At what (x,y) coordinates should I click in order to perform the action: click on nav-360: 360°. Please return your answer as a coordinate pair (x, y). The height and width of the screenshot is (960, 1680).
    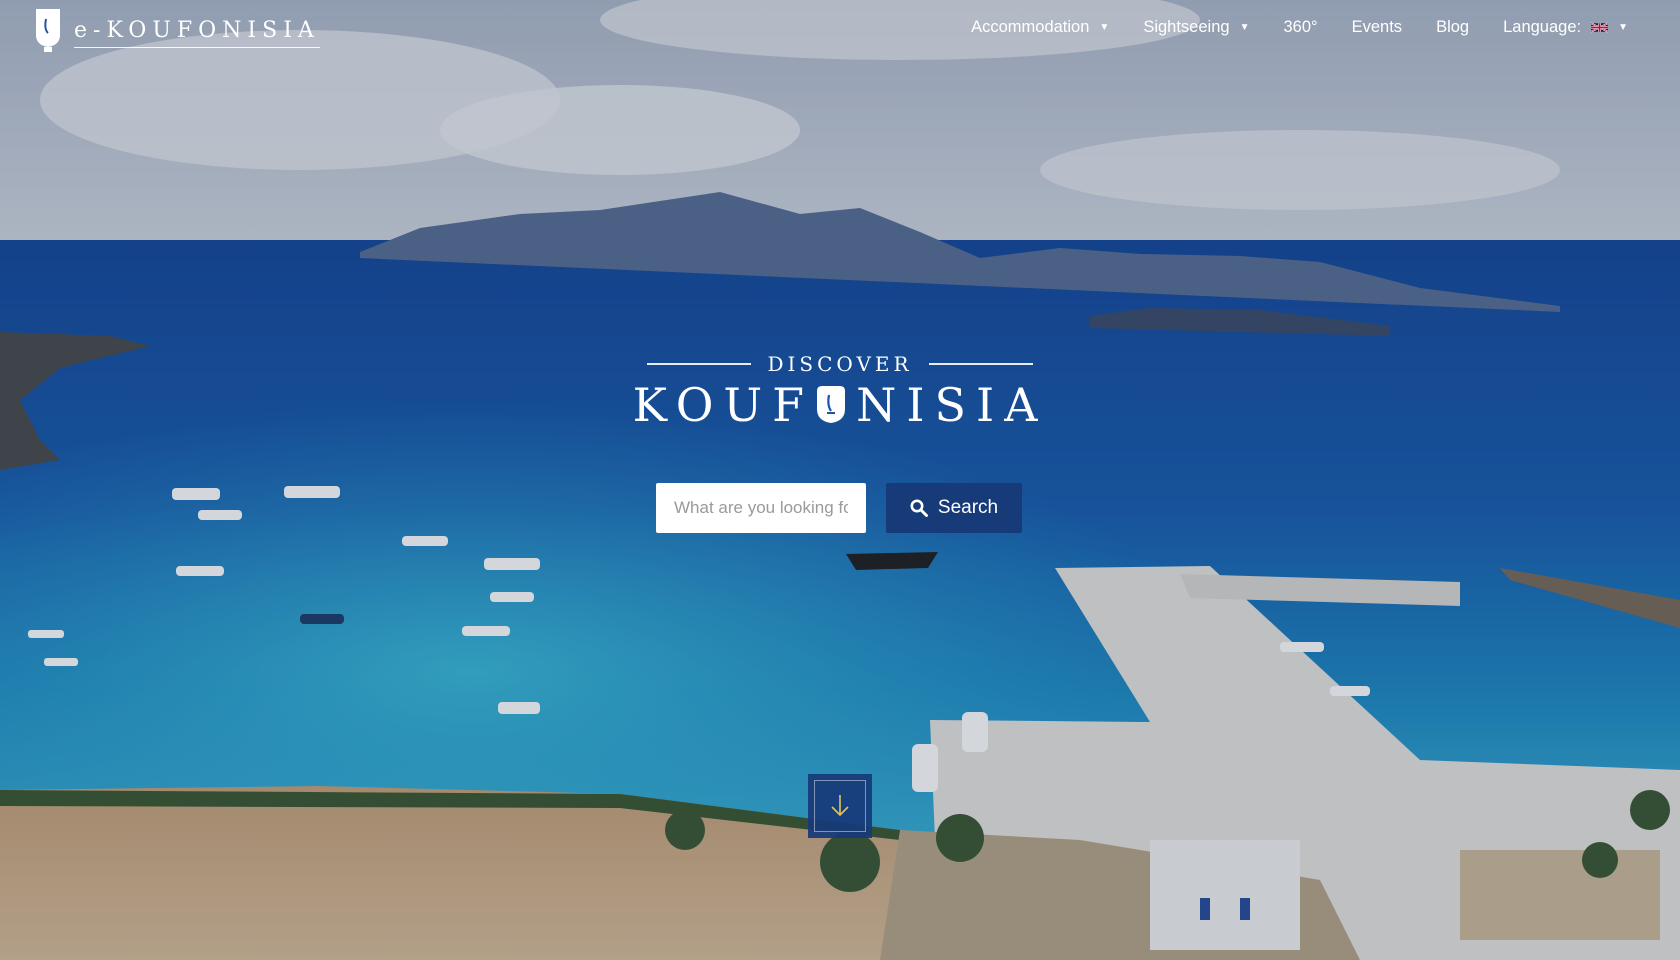
    Looking at the image, I should click on (1300, 27).